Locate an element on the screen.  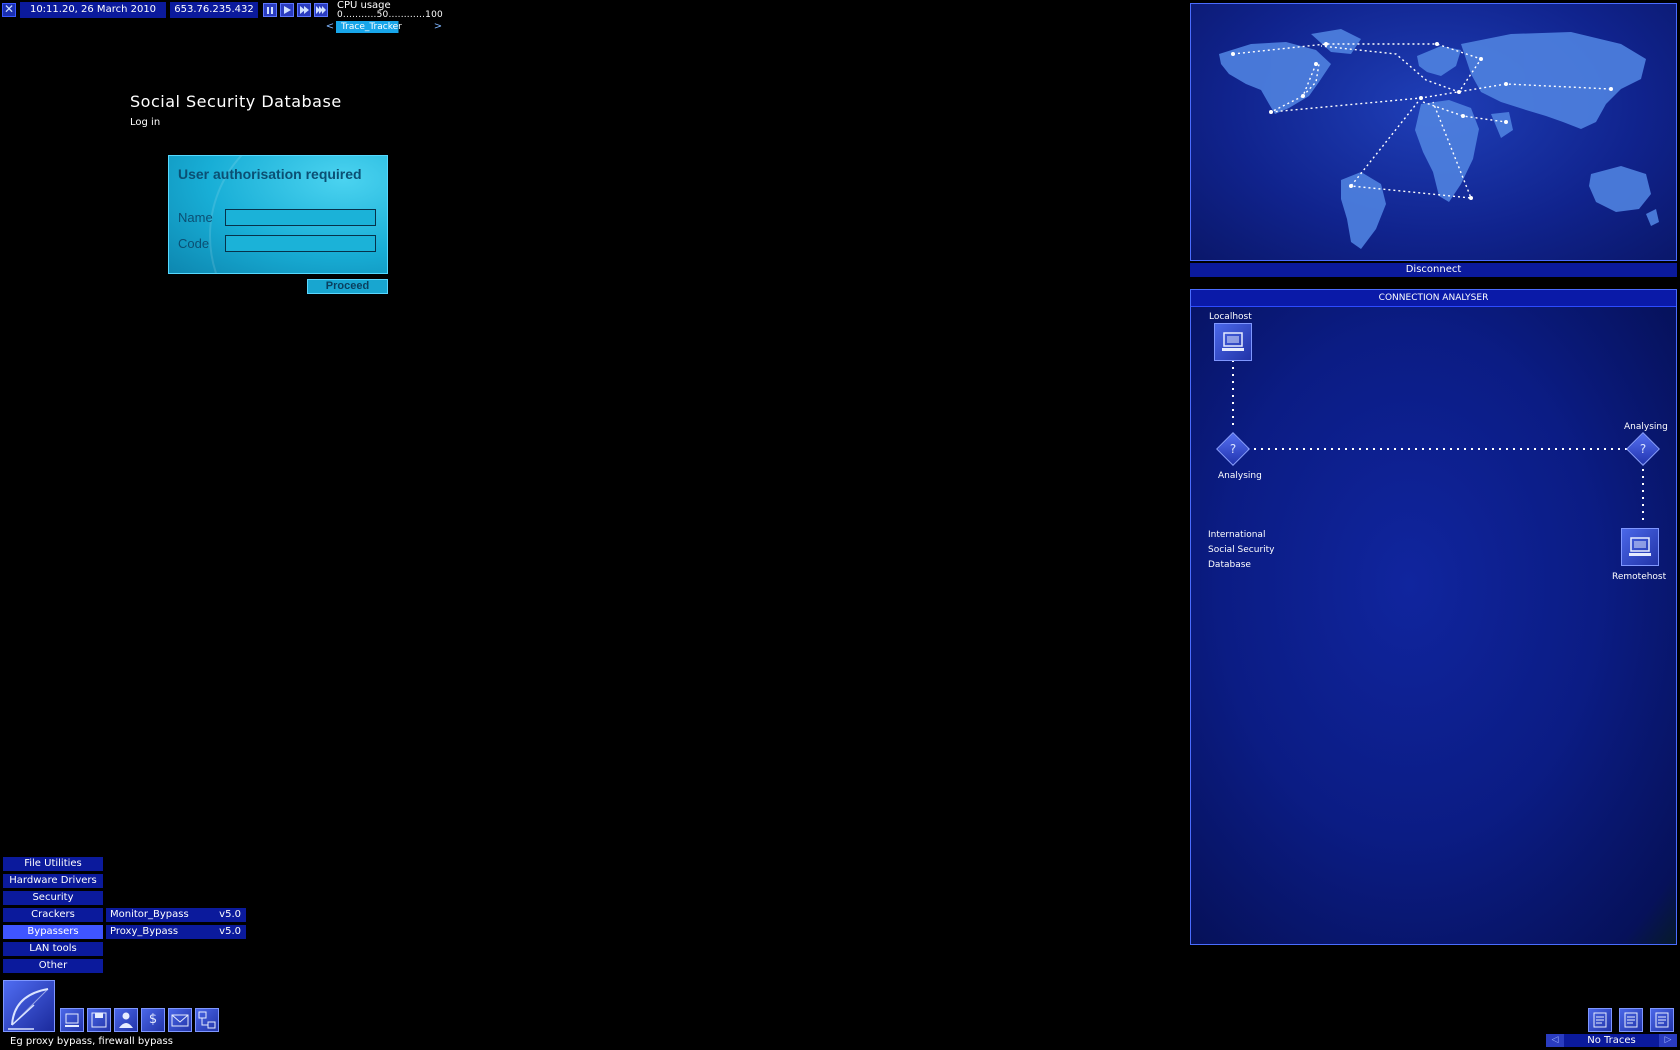
fast-forward-button is located at coordinates (304, 10).